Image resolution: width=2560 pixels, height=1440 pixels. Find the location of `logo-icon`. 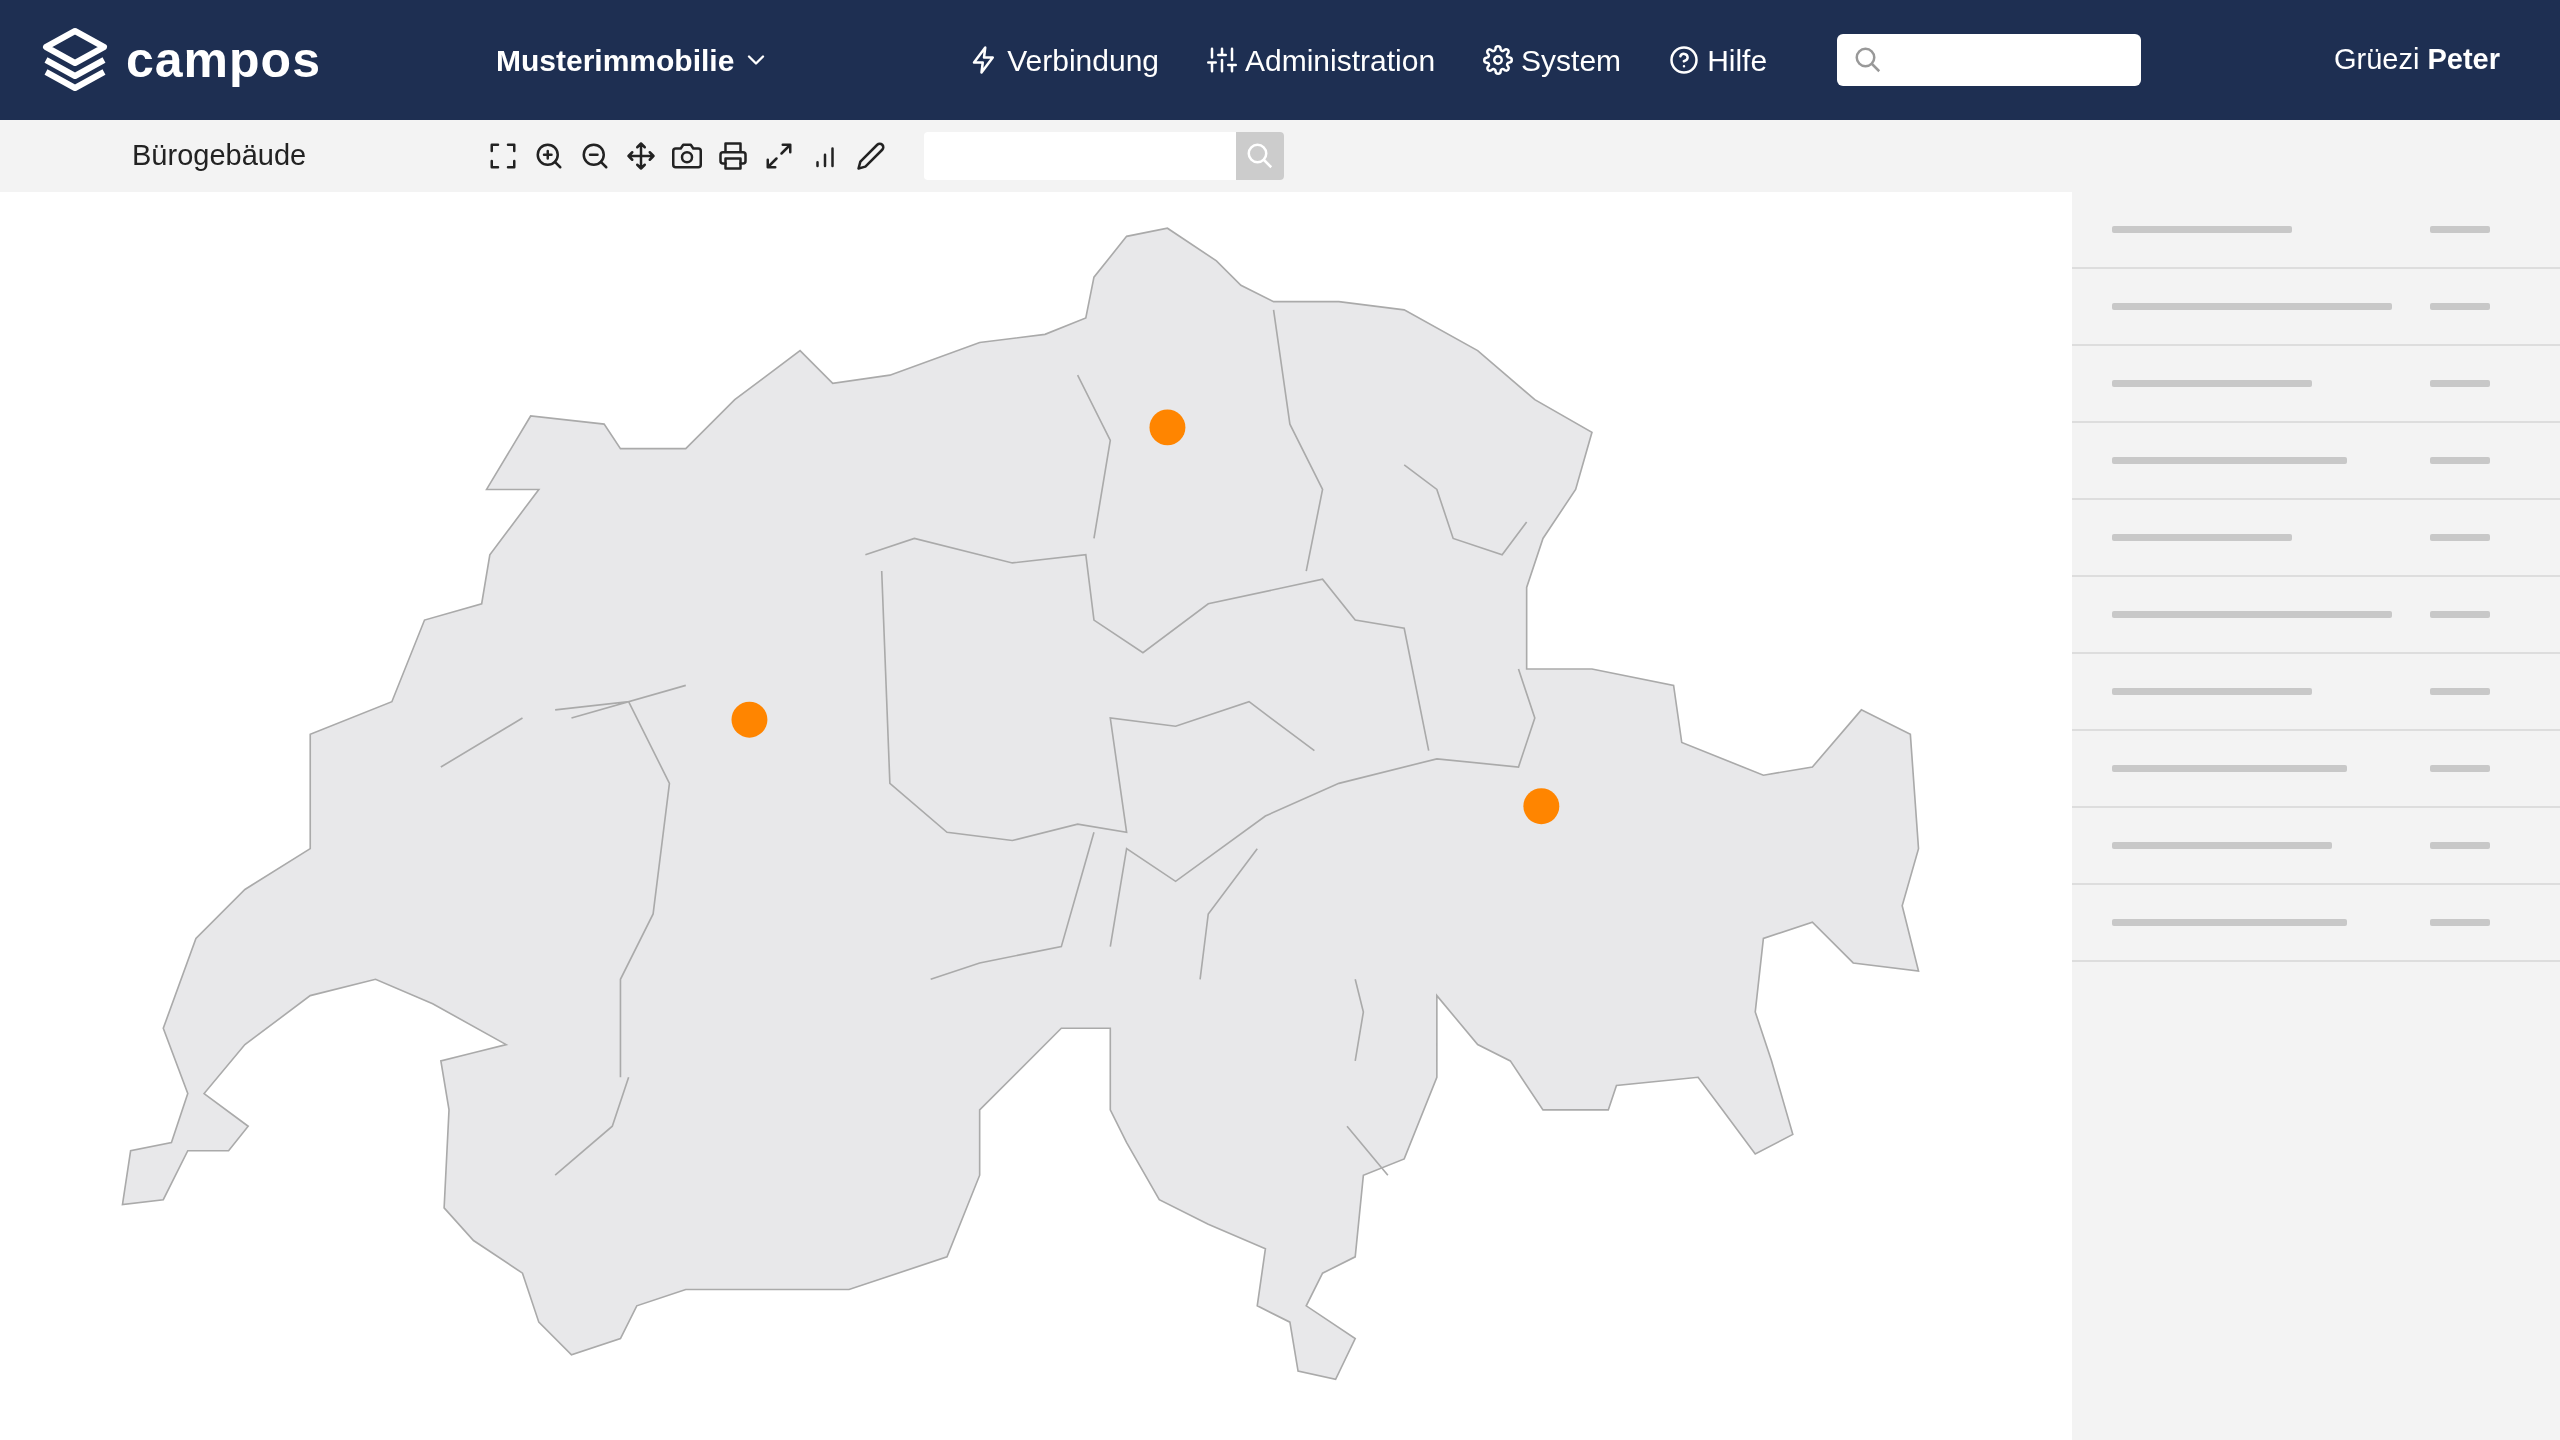

logo-icon is located at coordinates (75, 60).